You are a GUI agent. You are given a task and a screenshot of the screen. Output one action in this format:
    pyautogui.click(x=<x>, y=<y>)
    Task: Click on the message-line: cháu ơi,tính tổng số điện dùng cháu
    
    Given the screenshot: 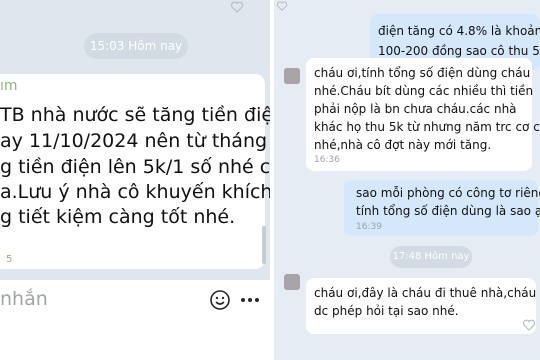 What is the action you would take?
    pyautogui.click(x=422, y=73)
    